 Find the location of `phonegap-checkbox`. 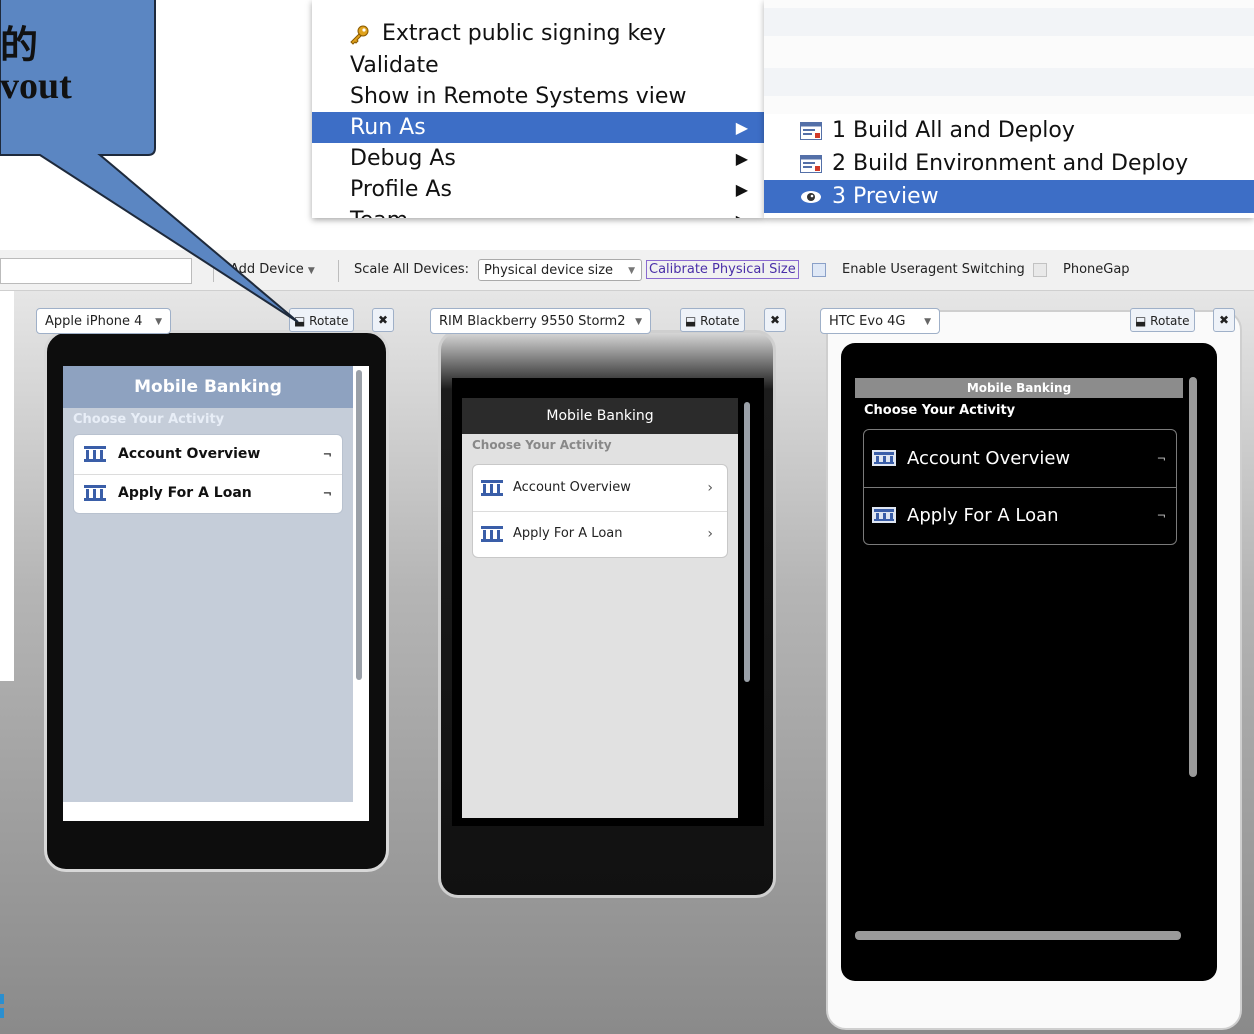

phonegap-checkbox is located at coordinates (1040, 270).